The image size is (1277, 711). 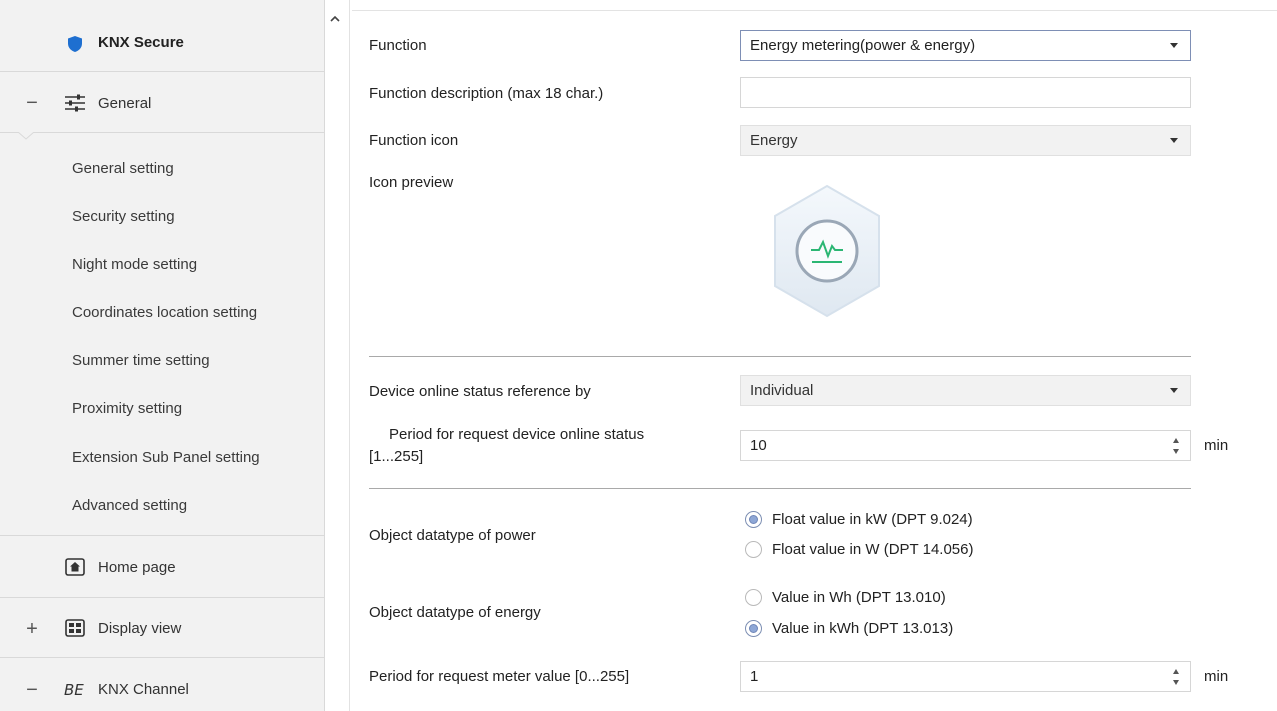 I want to click on sidebar-item-advanced-setting: Advanced setting, so click(x=129, y=505).